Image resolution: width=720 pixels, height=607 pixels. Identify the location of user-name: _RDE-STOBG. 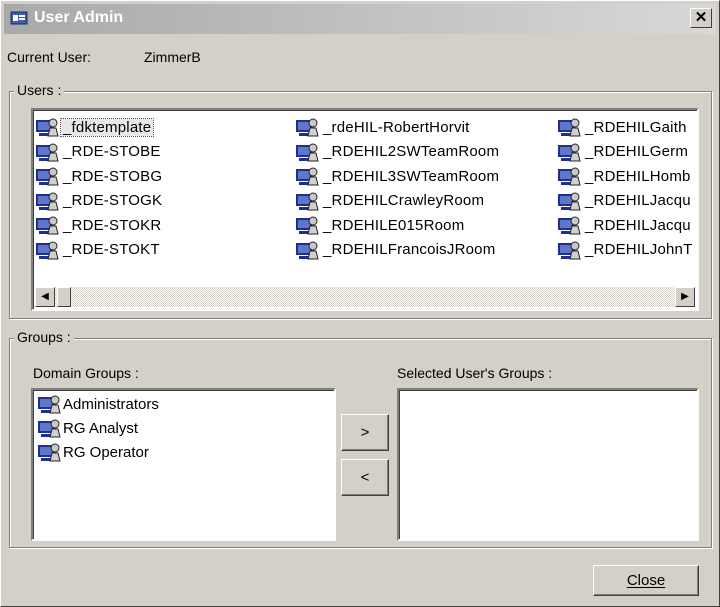
(113, 176).